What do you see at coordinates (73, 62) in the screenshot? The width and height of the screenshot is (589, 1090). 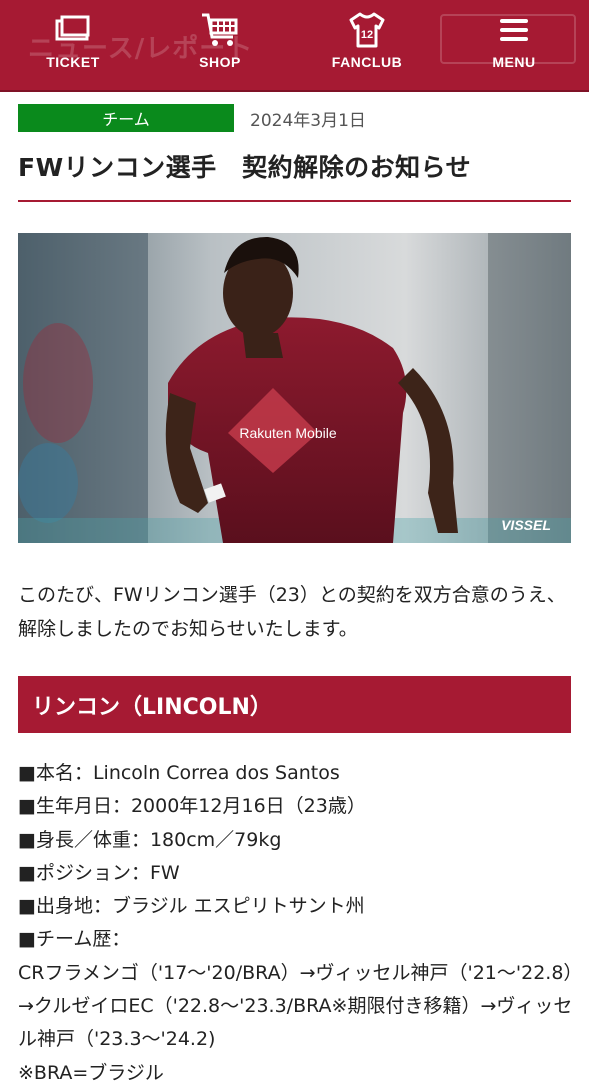 I see `nav-ticket-label: TICKET` at bounding box center [73, 62].